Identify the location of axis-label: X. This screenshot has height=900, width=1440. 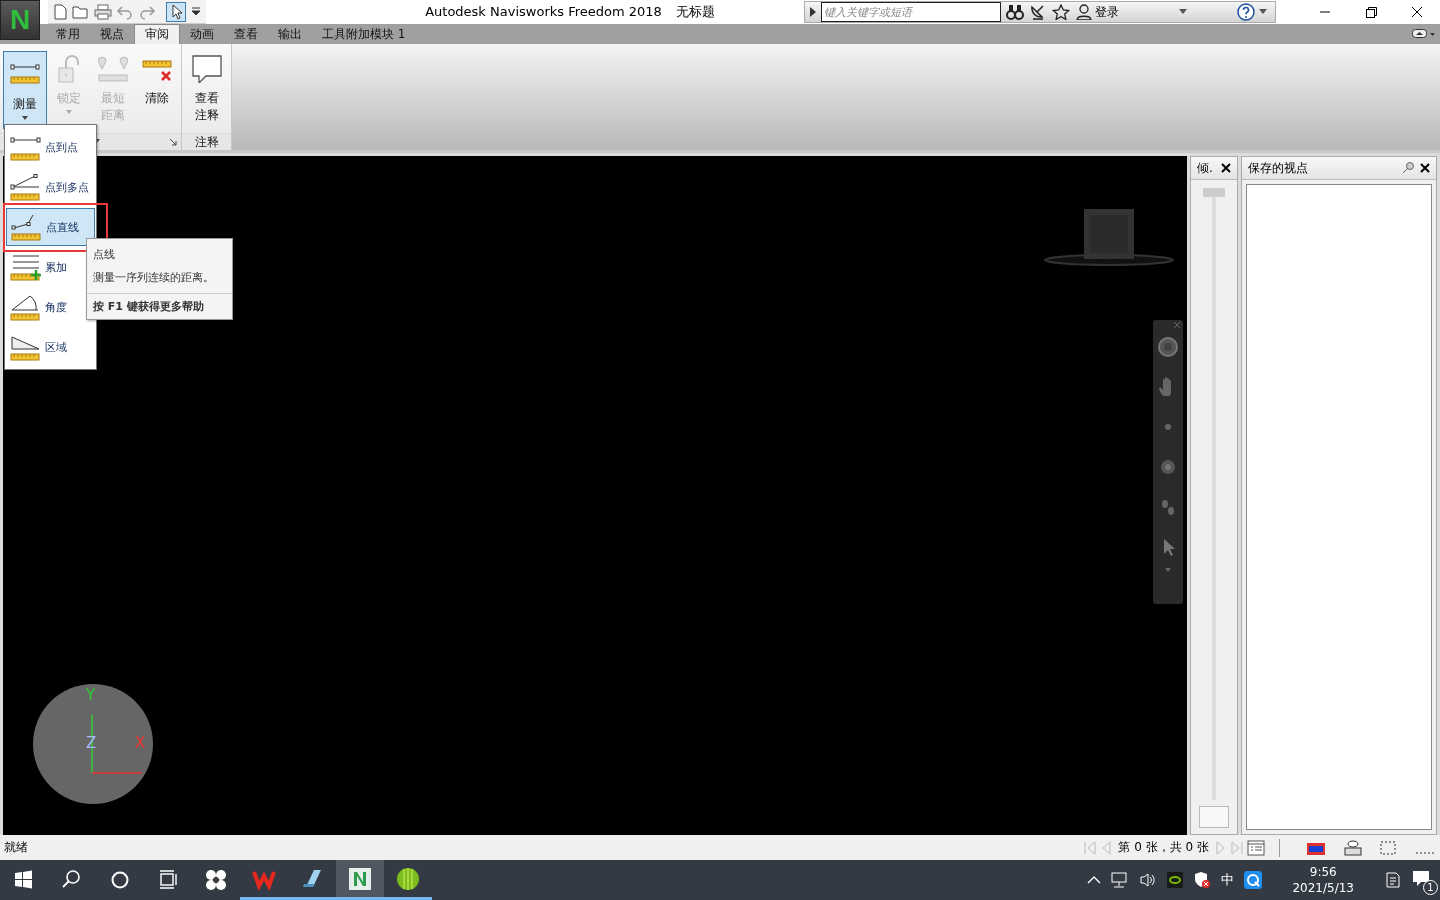
(140, 743).